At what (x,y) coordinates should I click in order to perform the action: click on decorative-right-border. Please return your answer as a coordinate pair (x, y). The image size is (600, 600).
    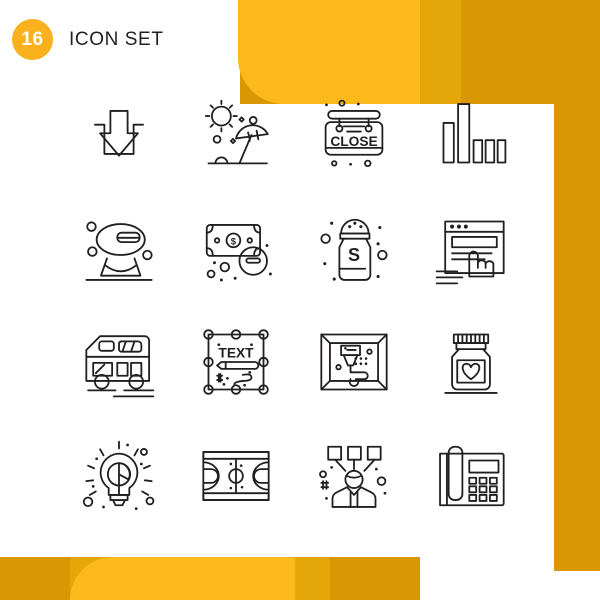
    Looking at the image, I should click on (577, 285).